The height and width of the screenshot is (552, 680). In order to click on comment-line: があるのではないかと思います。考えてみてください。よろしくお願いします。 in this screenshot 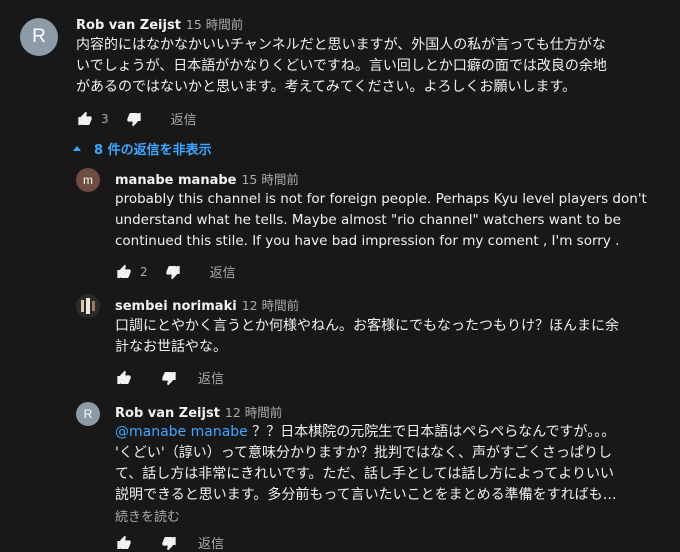, I will do `click(326, 87)`.